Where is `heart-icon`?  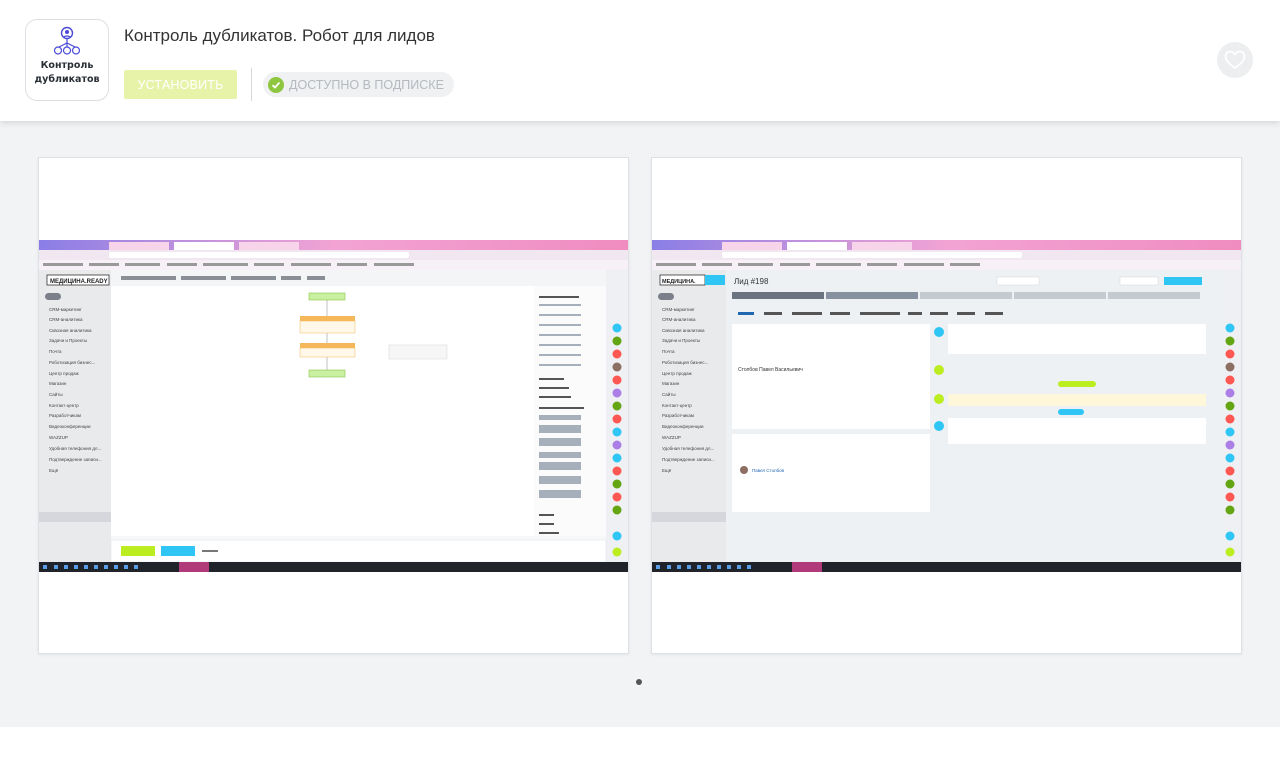
heart-icon is located at coordinates (1235, 60).